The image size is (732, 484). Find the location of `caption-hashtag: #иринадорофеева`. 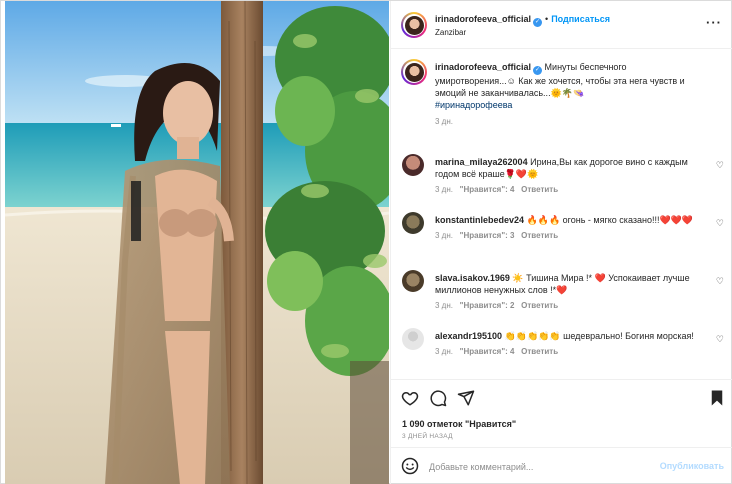

caption-hashtag: #иринадорофеева is located at coordinates (560, 105).